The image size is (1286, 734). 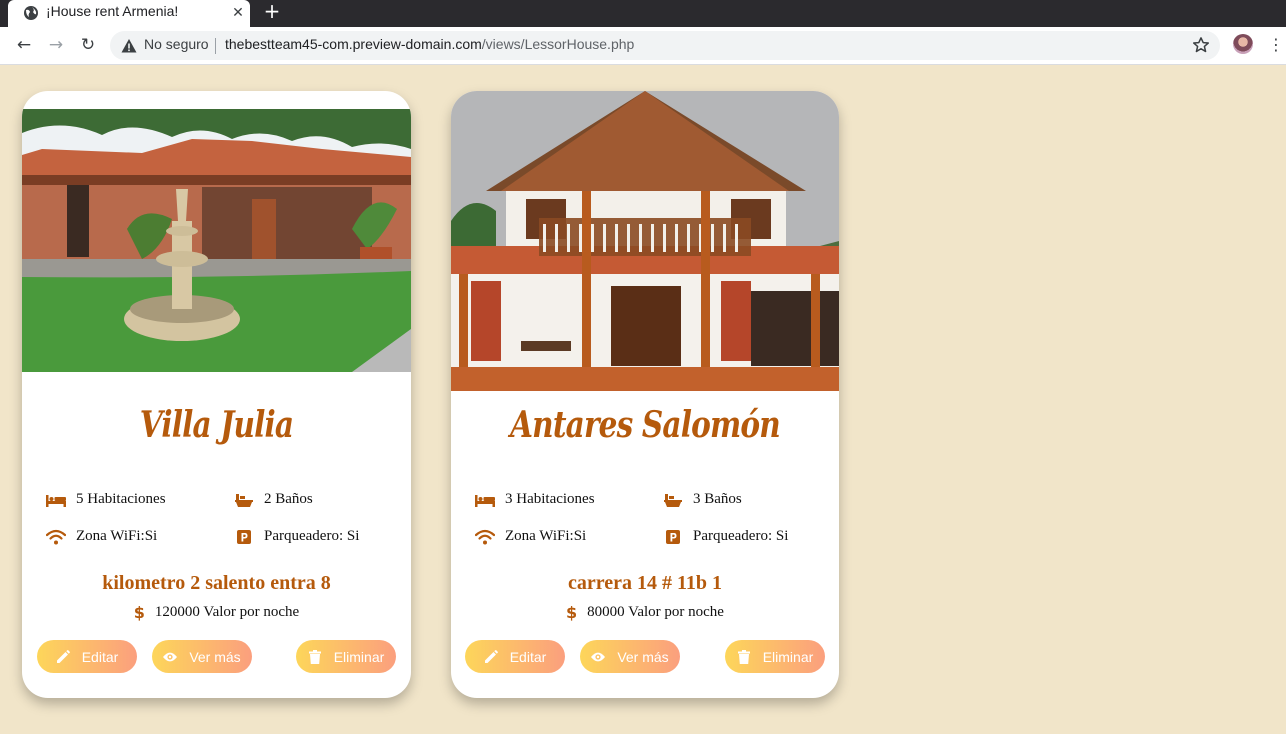 What do you see at coordinates (1201, 45) in the screenshot?
I see `bookmark-star-icon` at bounding box center [1201, 45].